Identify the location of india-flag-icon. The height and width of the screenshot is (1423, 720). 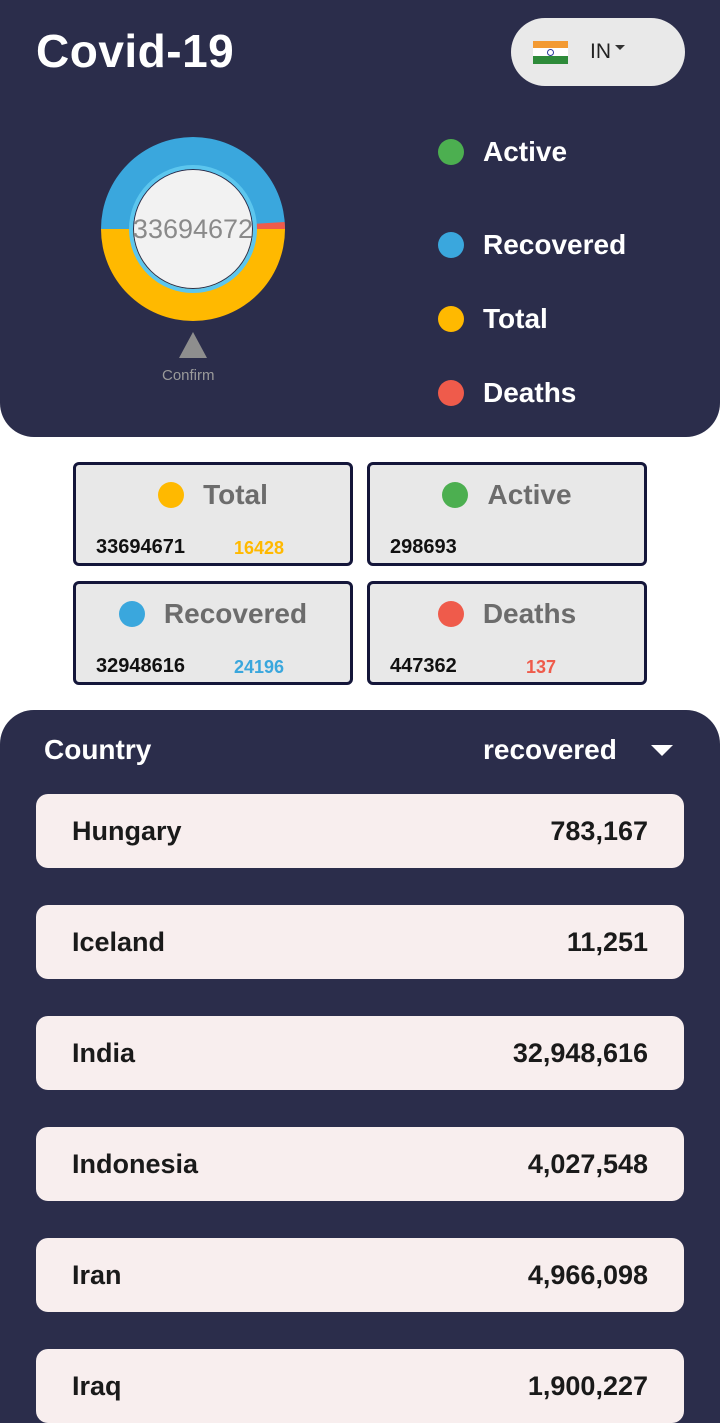
(550, 52).